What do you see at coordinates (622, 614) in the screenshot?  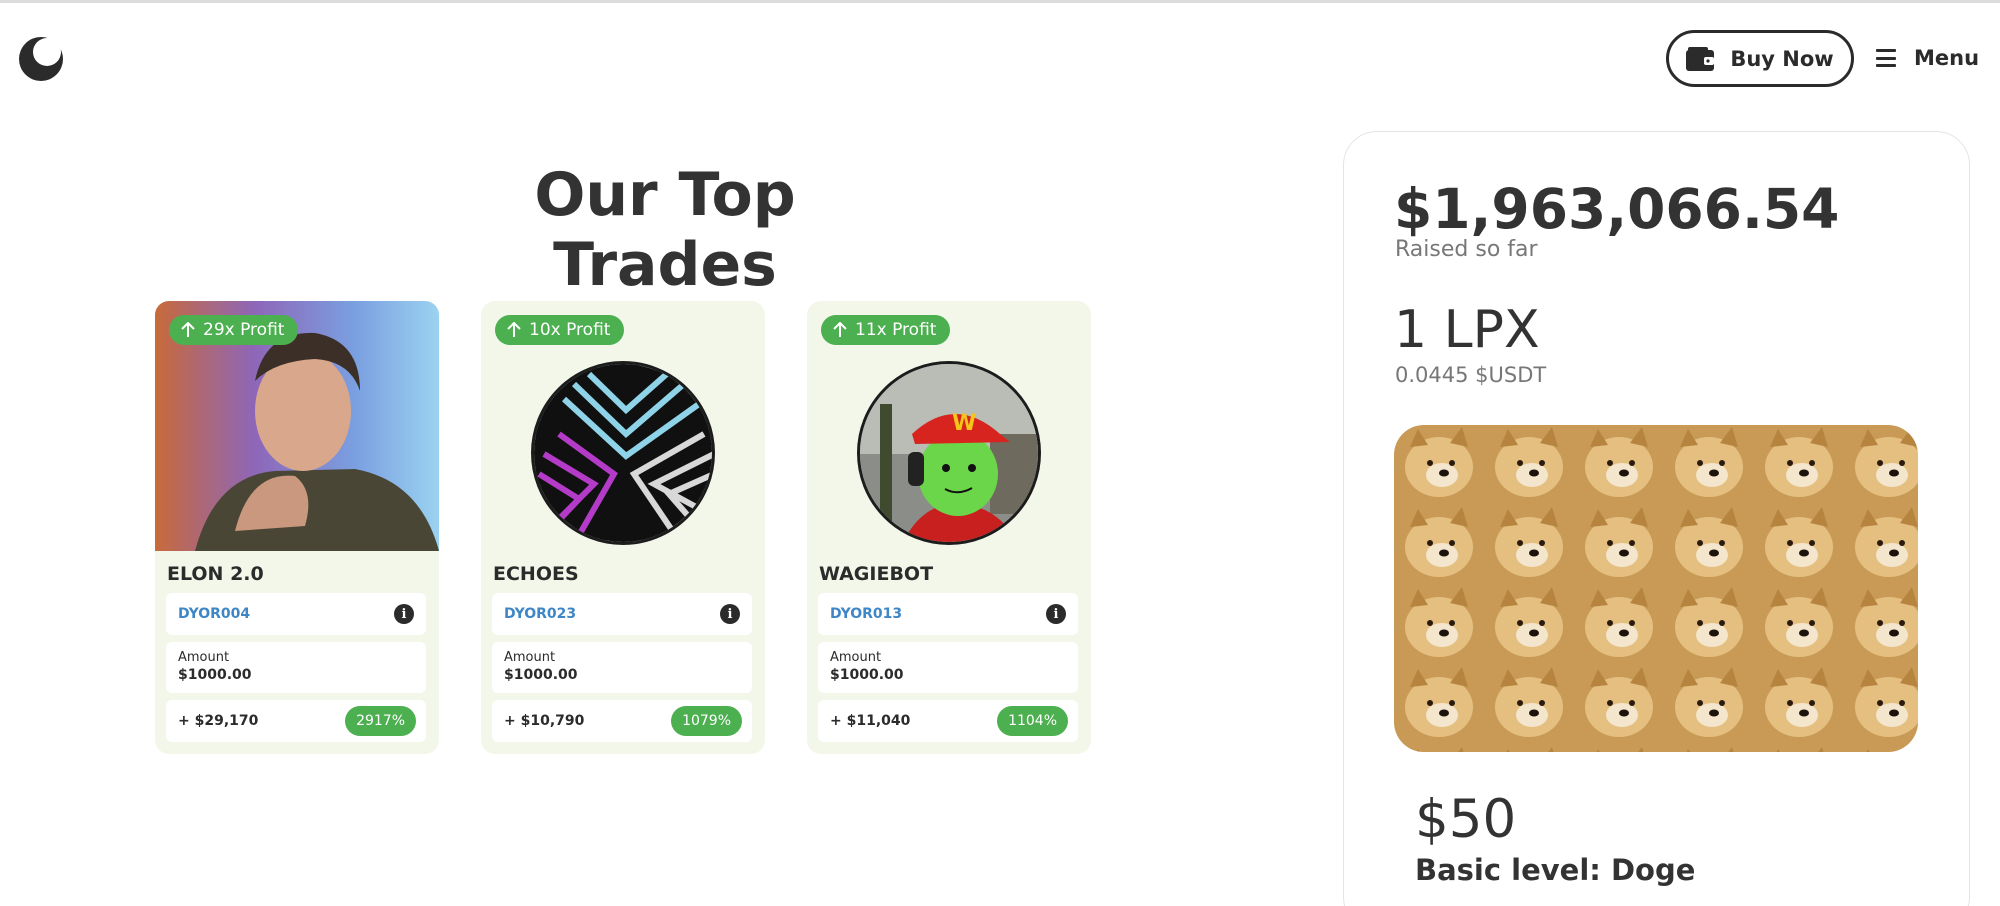 I see `trade-code-row: DYOR023 i` at bounding box center [622, 614].